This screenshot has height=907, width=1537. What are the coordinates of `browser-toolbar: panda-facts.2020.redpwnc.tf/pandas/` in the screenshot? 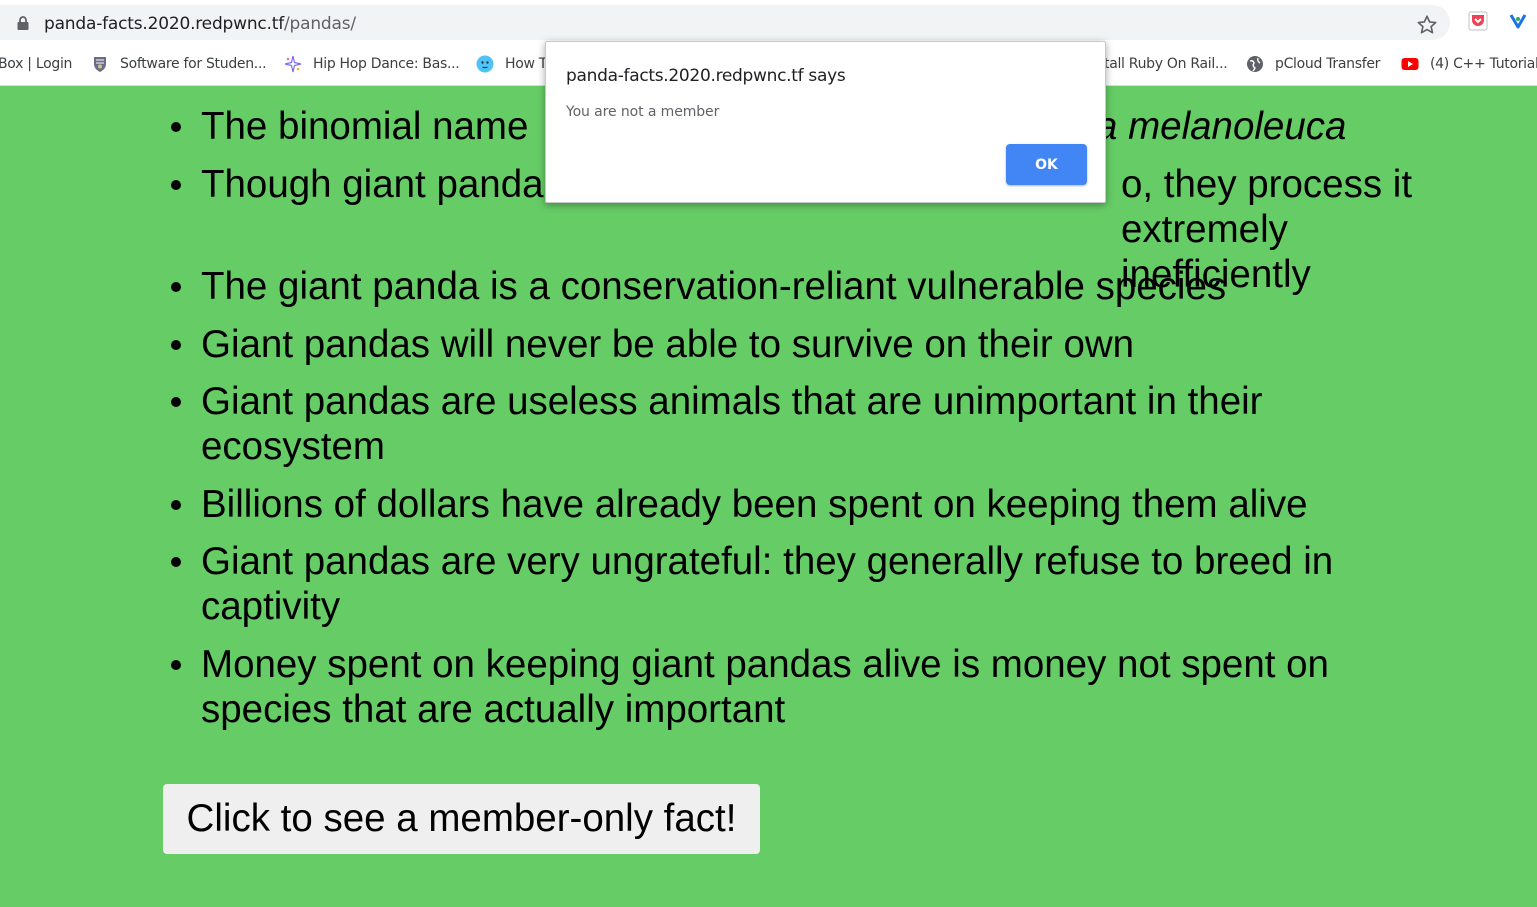 It's located at (768, 22).